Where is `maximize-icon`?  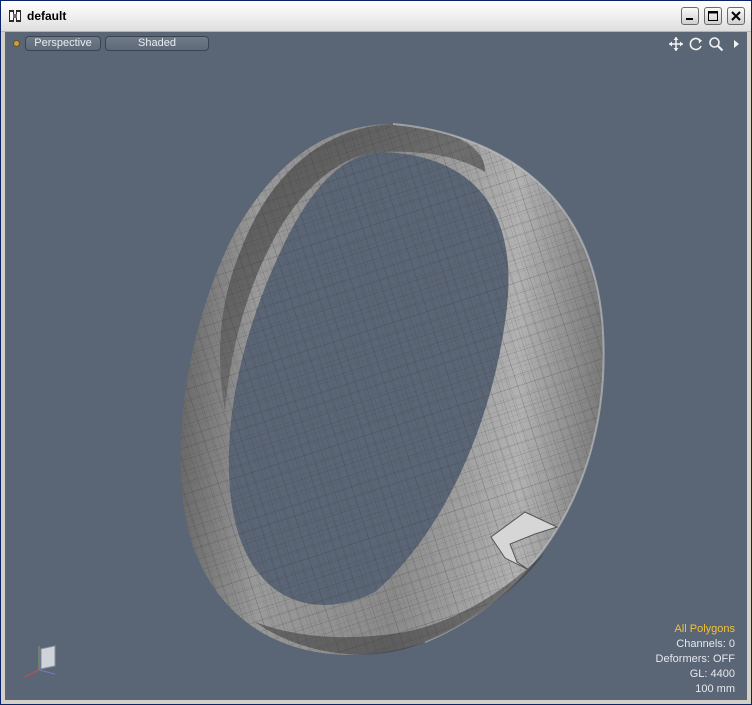
maximize-icon is located at coordinates (713, 16).